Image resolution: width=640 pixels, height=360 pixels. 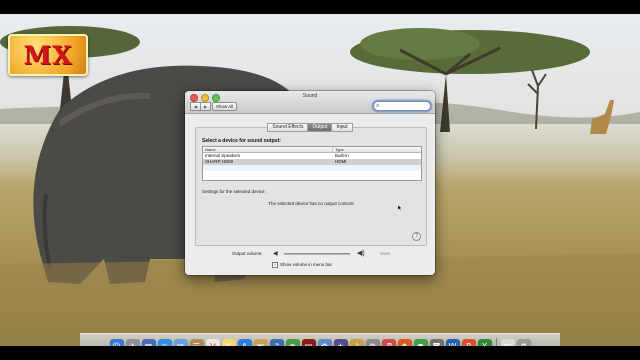 What do you see at coordinates (320, 127) in the screenshot?
I see `tab-output: Output` at bounding box center [320, 127].